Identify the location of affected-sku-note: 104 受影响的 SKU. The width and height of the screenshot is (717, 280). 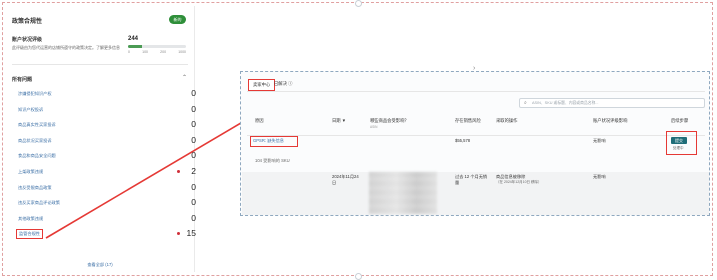
(272, 160).